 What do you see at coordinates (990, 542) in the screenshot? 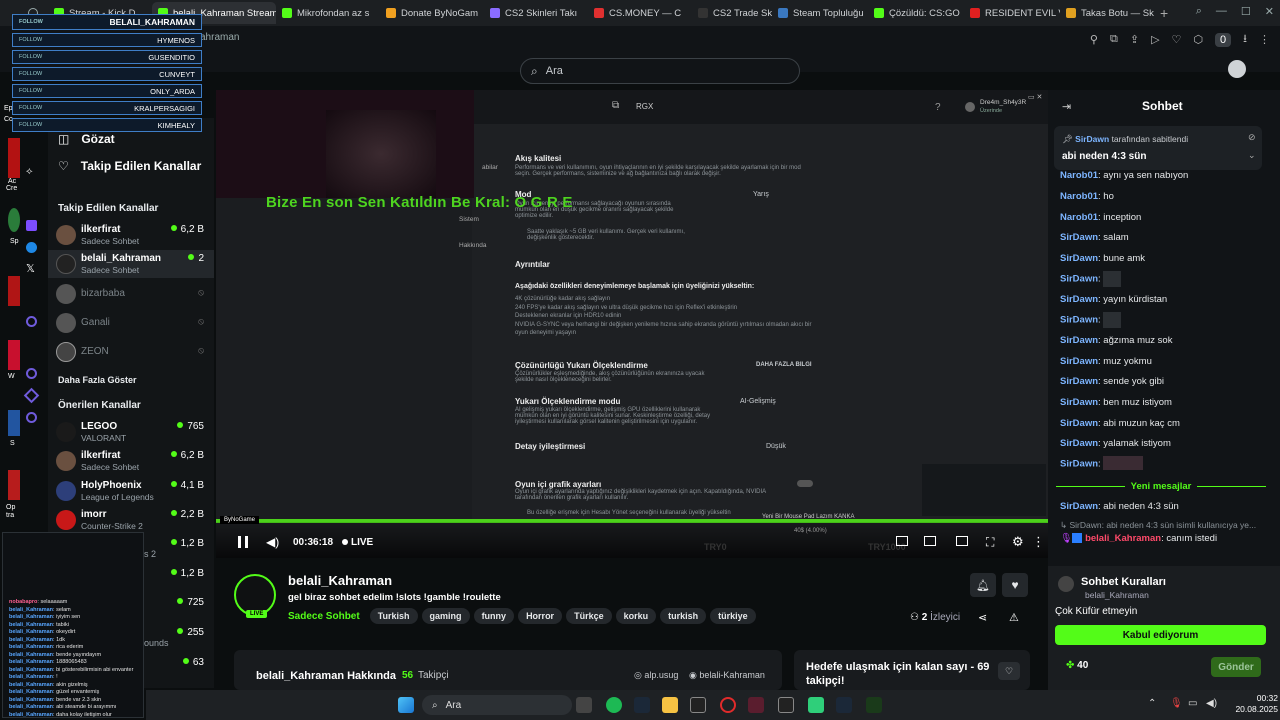
I see `fullscreen-icon: ⛶` at bounding box center [990, 542].